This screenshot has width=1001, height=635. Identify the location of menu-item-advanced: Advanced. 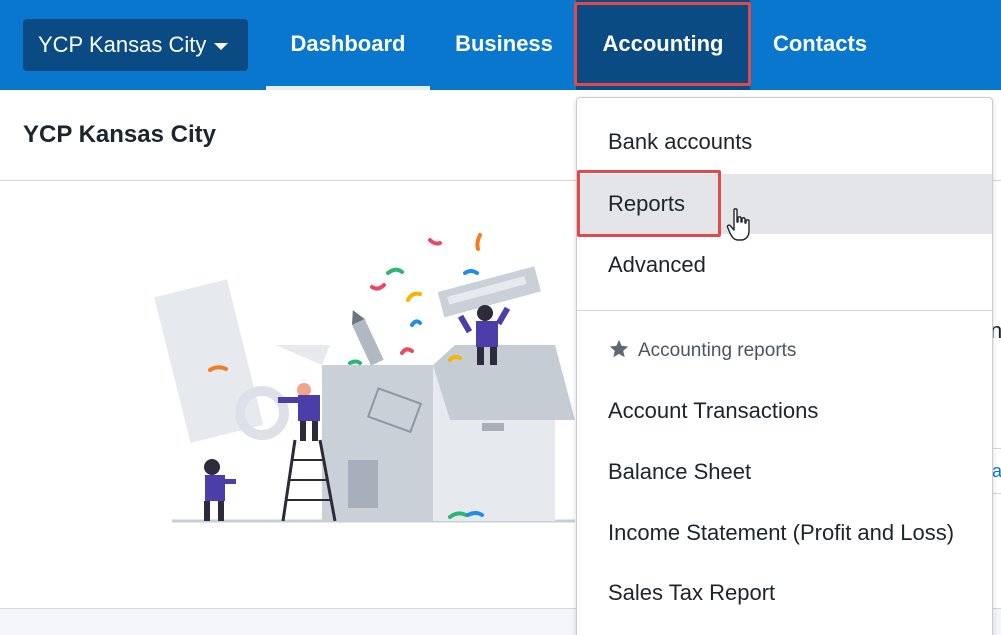
(784, 265).